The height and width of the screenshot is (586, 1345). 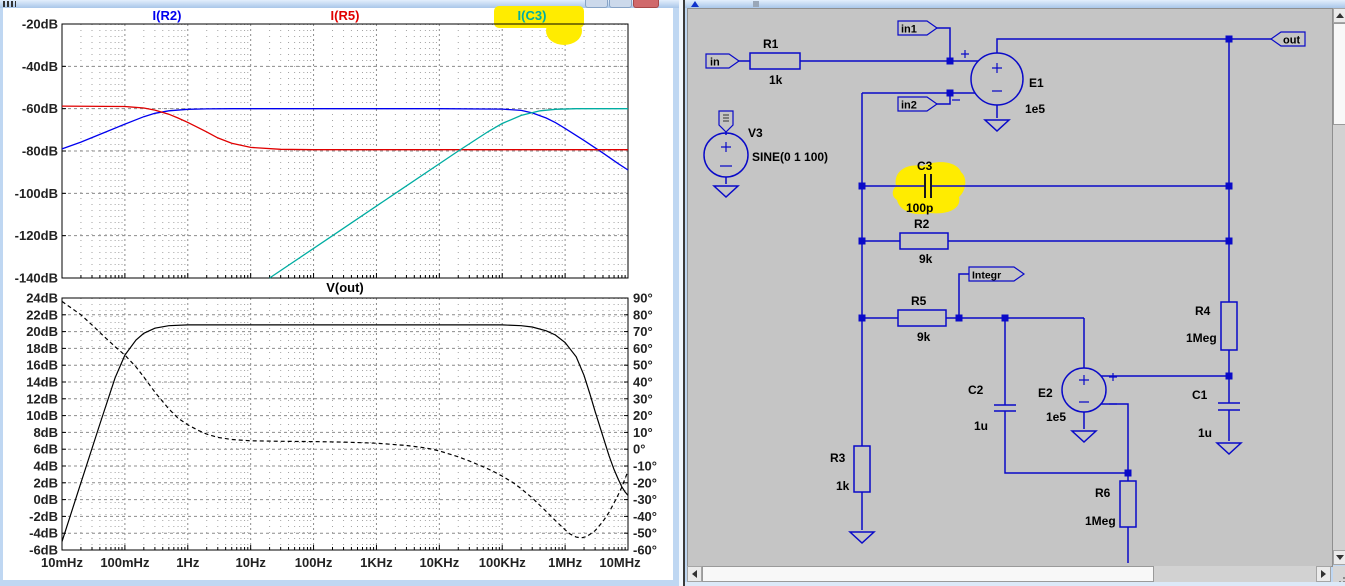 I want to click on vertical-scrollbar, so click(x=1339, y=286).